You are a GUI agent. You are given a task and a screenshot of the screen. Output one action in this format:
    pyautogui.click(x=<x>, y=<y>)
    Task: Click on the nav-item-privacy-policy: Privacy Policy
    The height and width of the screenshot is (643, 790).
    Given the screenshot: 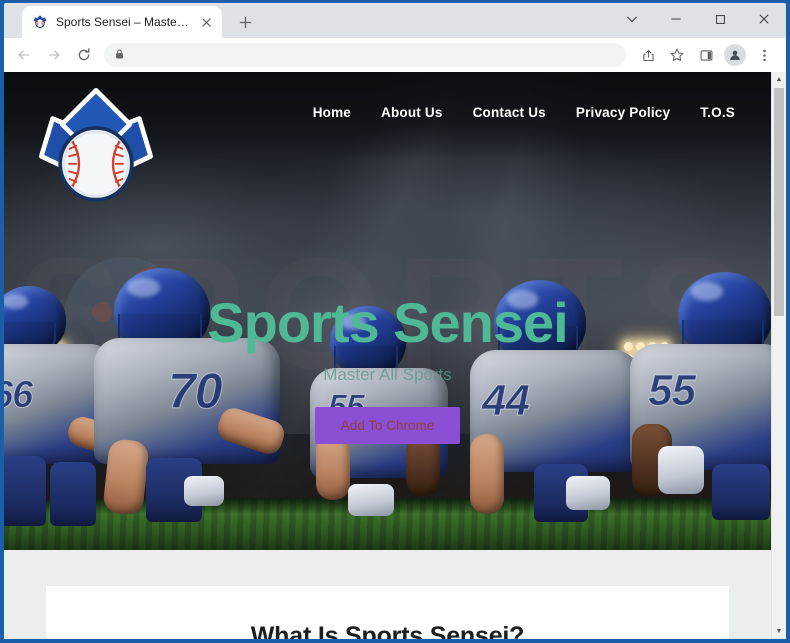 What is the action you would take?
    pyautogui.click(x=623, y=112)
    